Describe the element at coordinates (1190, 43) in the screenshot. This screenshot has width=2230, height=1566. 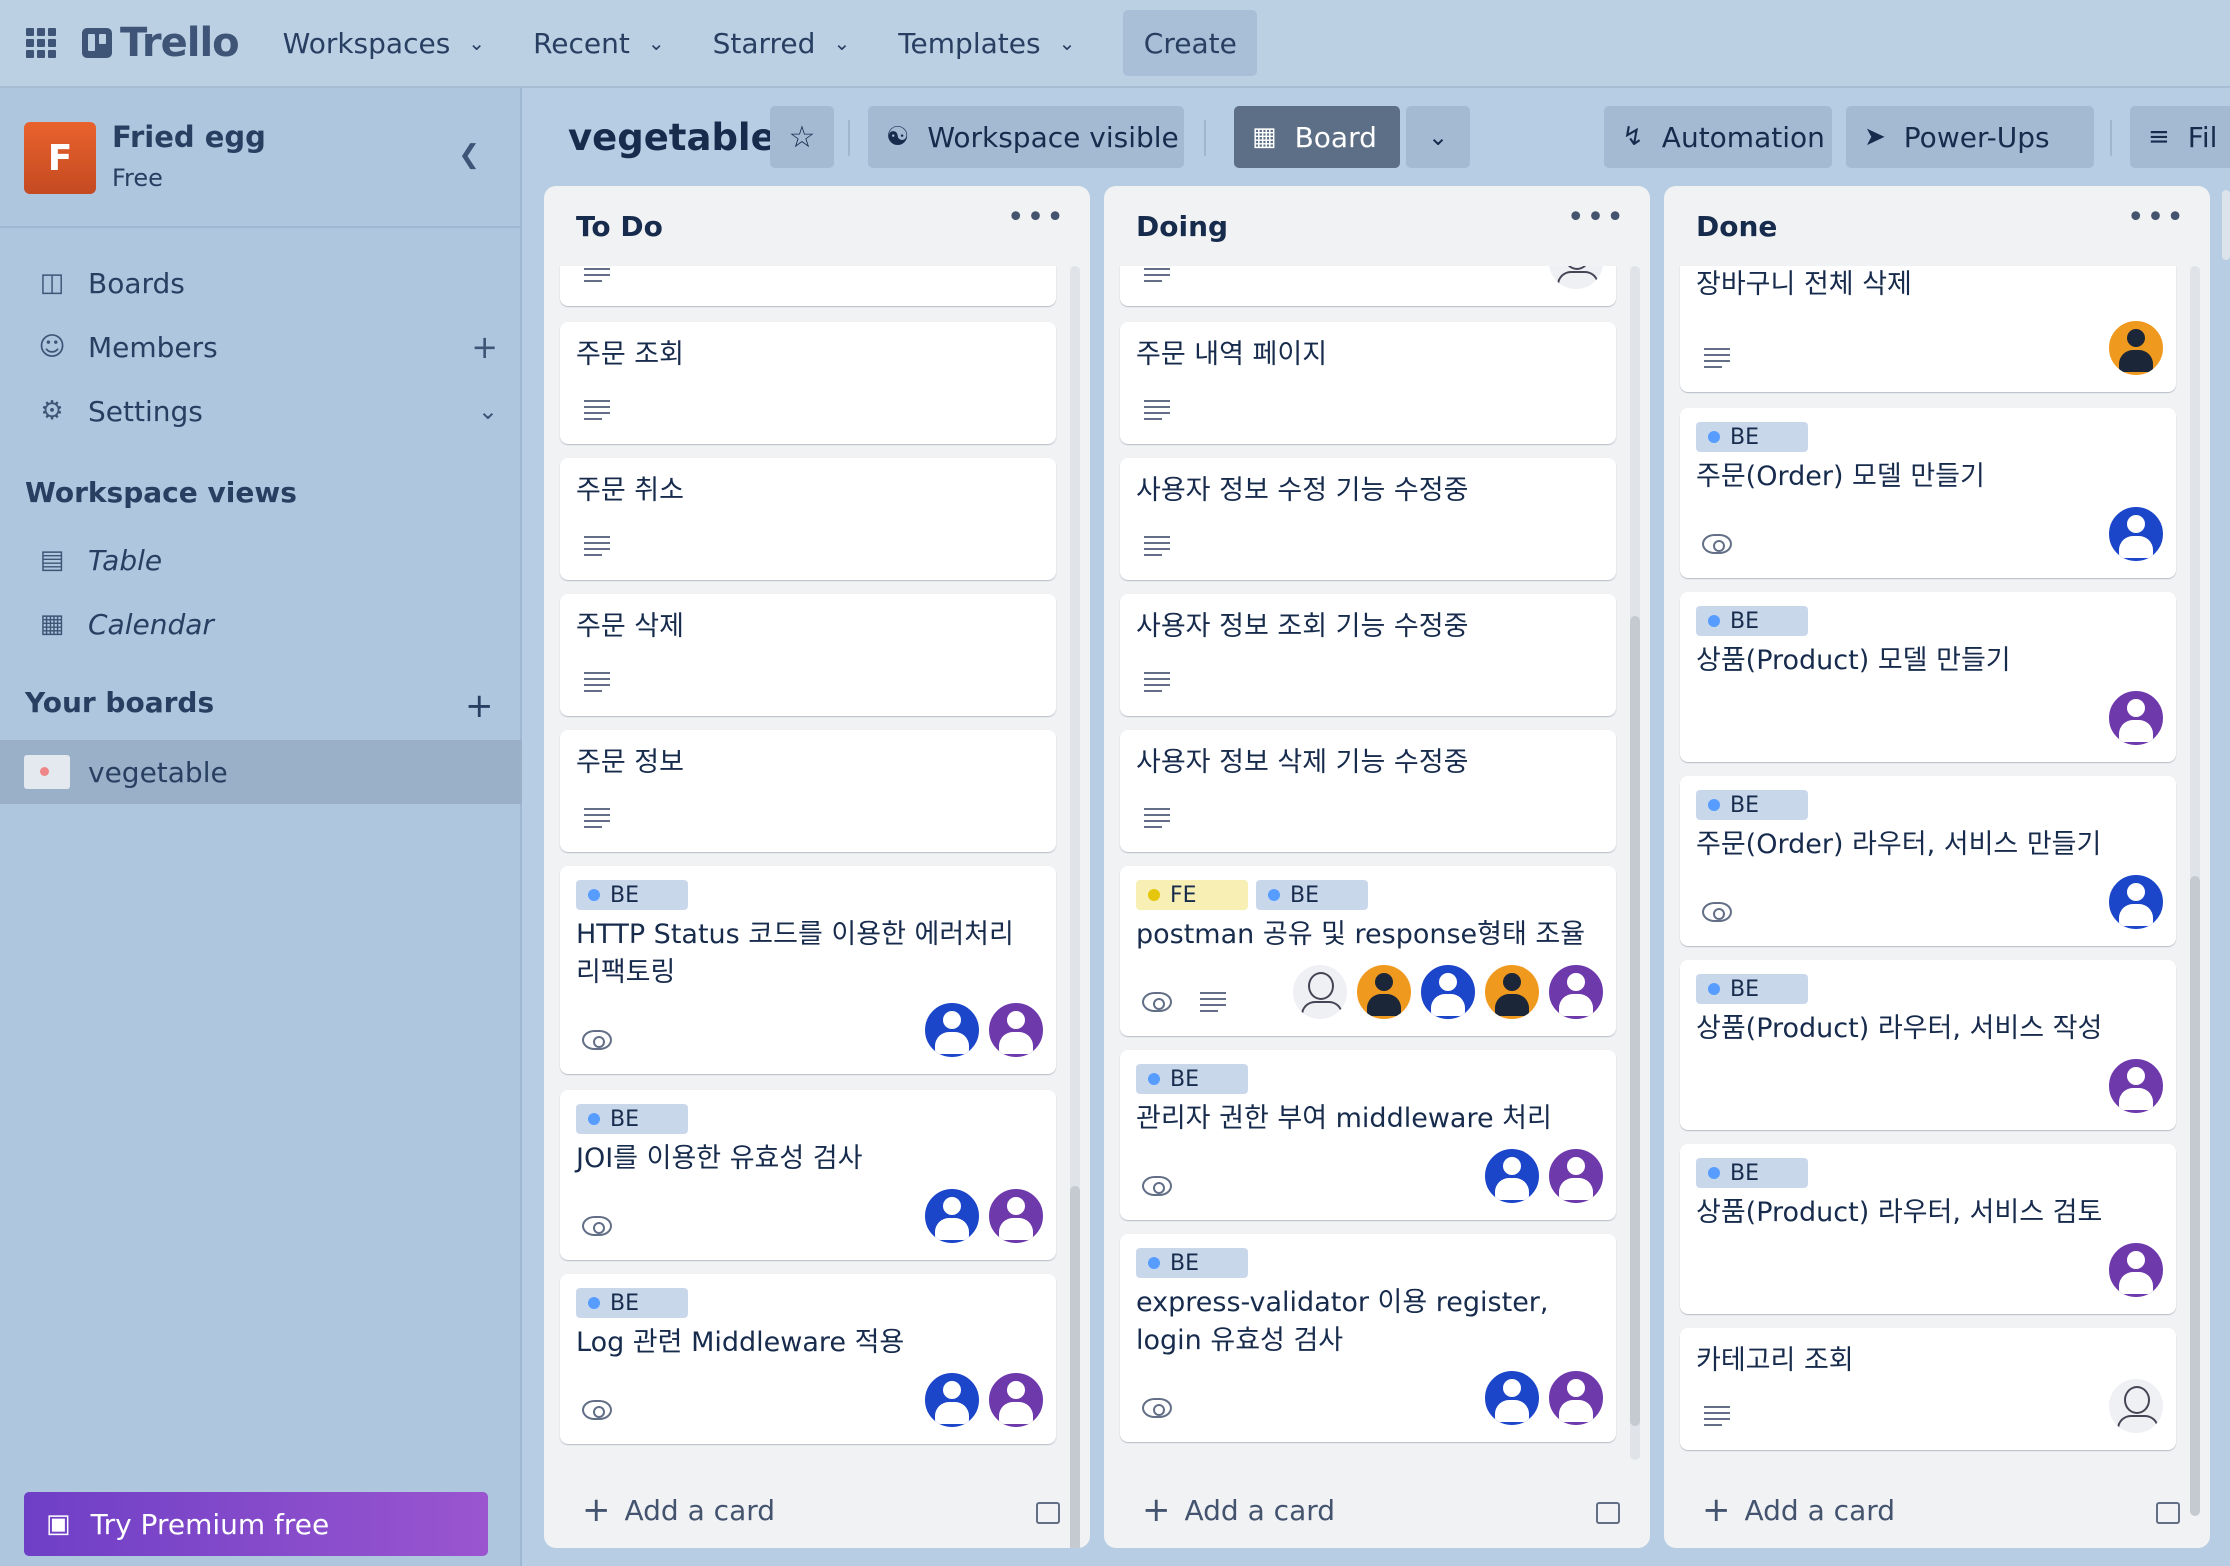
I see `create-button: Create` at that location.